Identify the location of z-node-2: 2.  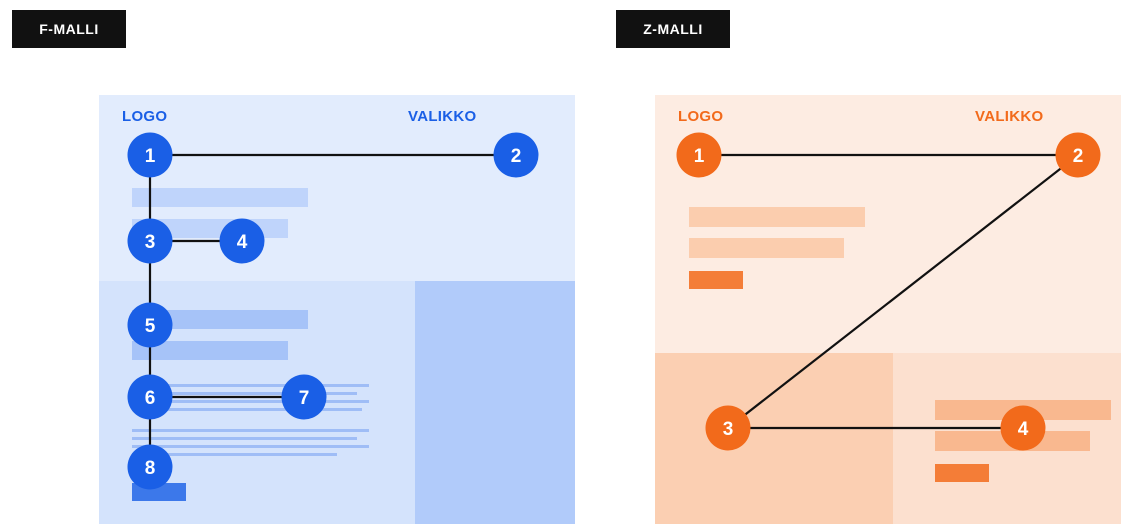
(1078, 155).